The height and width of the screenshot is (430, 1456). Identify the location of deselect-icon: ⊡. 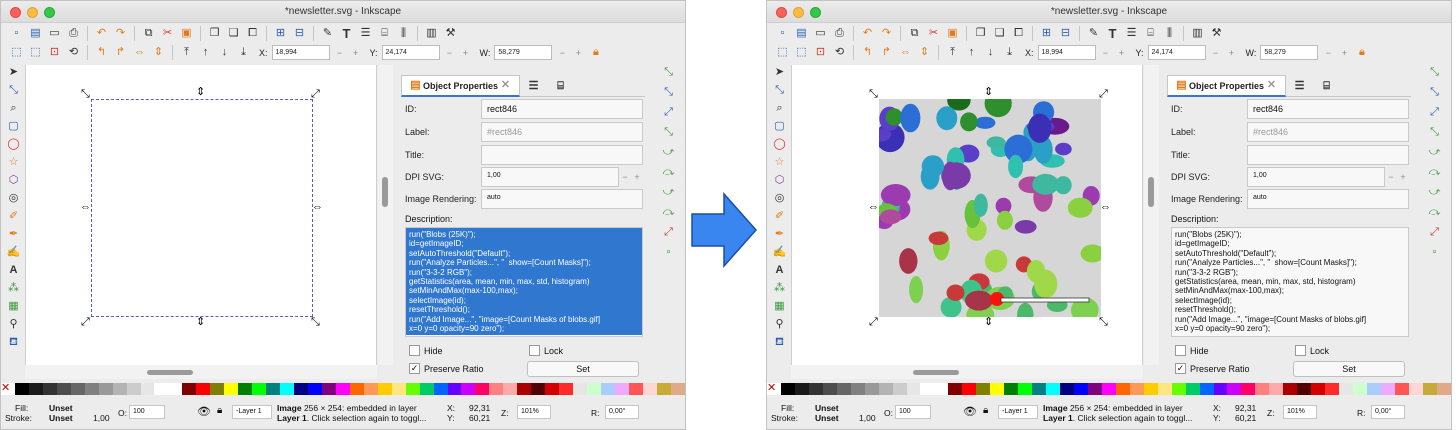
(54, 52).